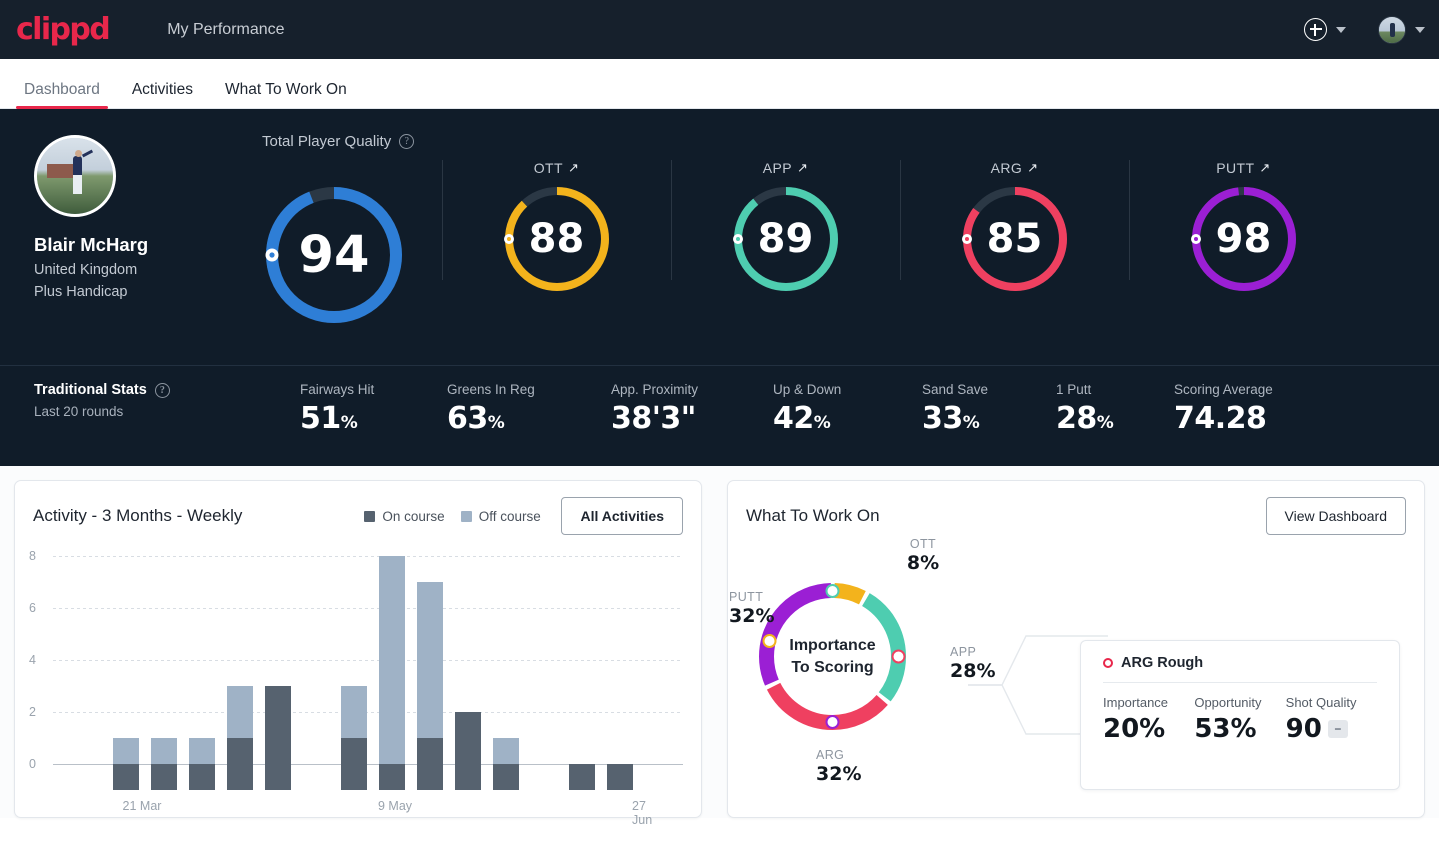 The width and height of the screenshot is (1439, 855). I want to click on metric-label: Shot Quality, so click(1321, 702).